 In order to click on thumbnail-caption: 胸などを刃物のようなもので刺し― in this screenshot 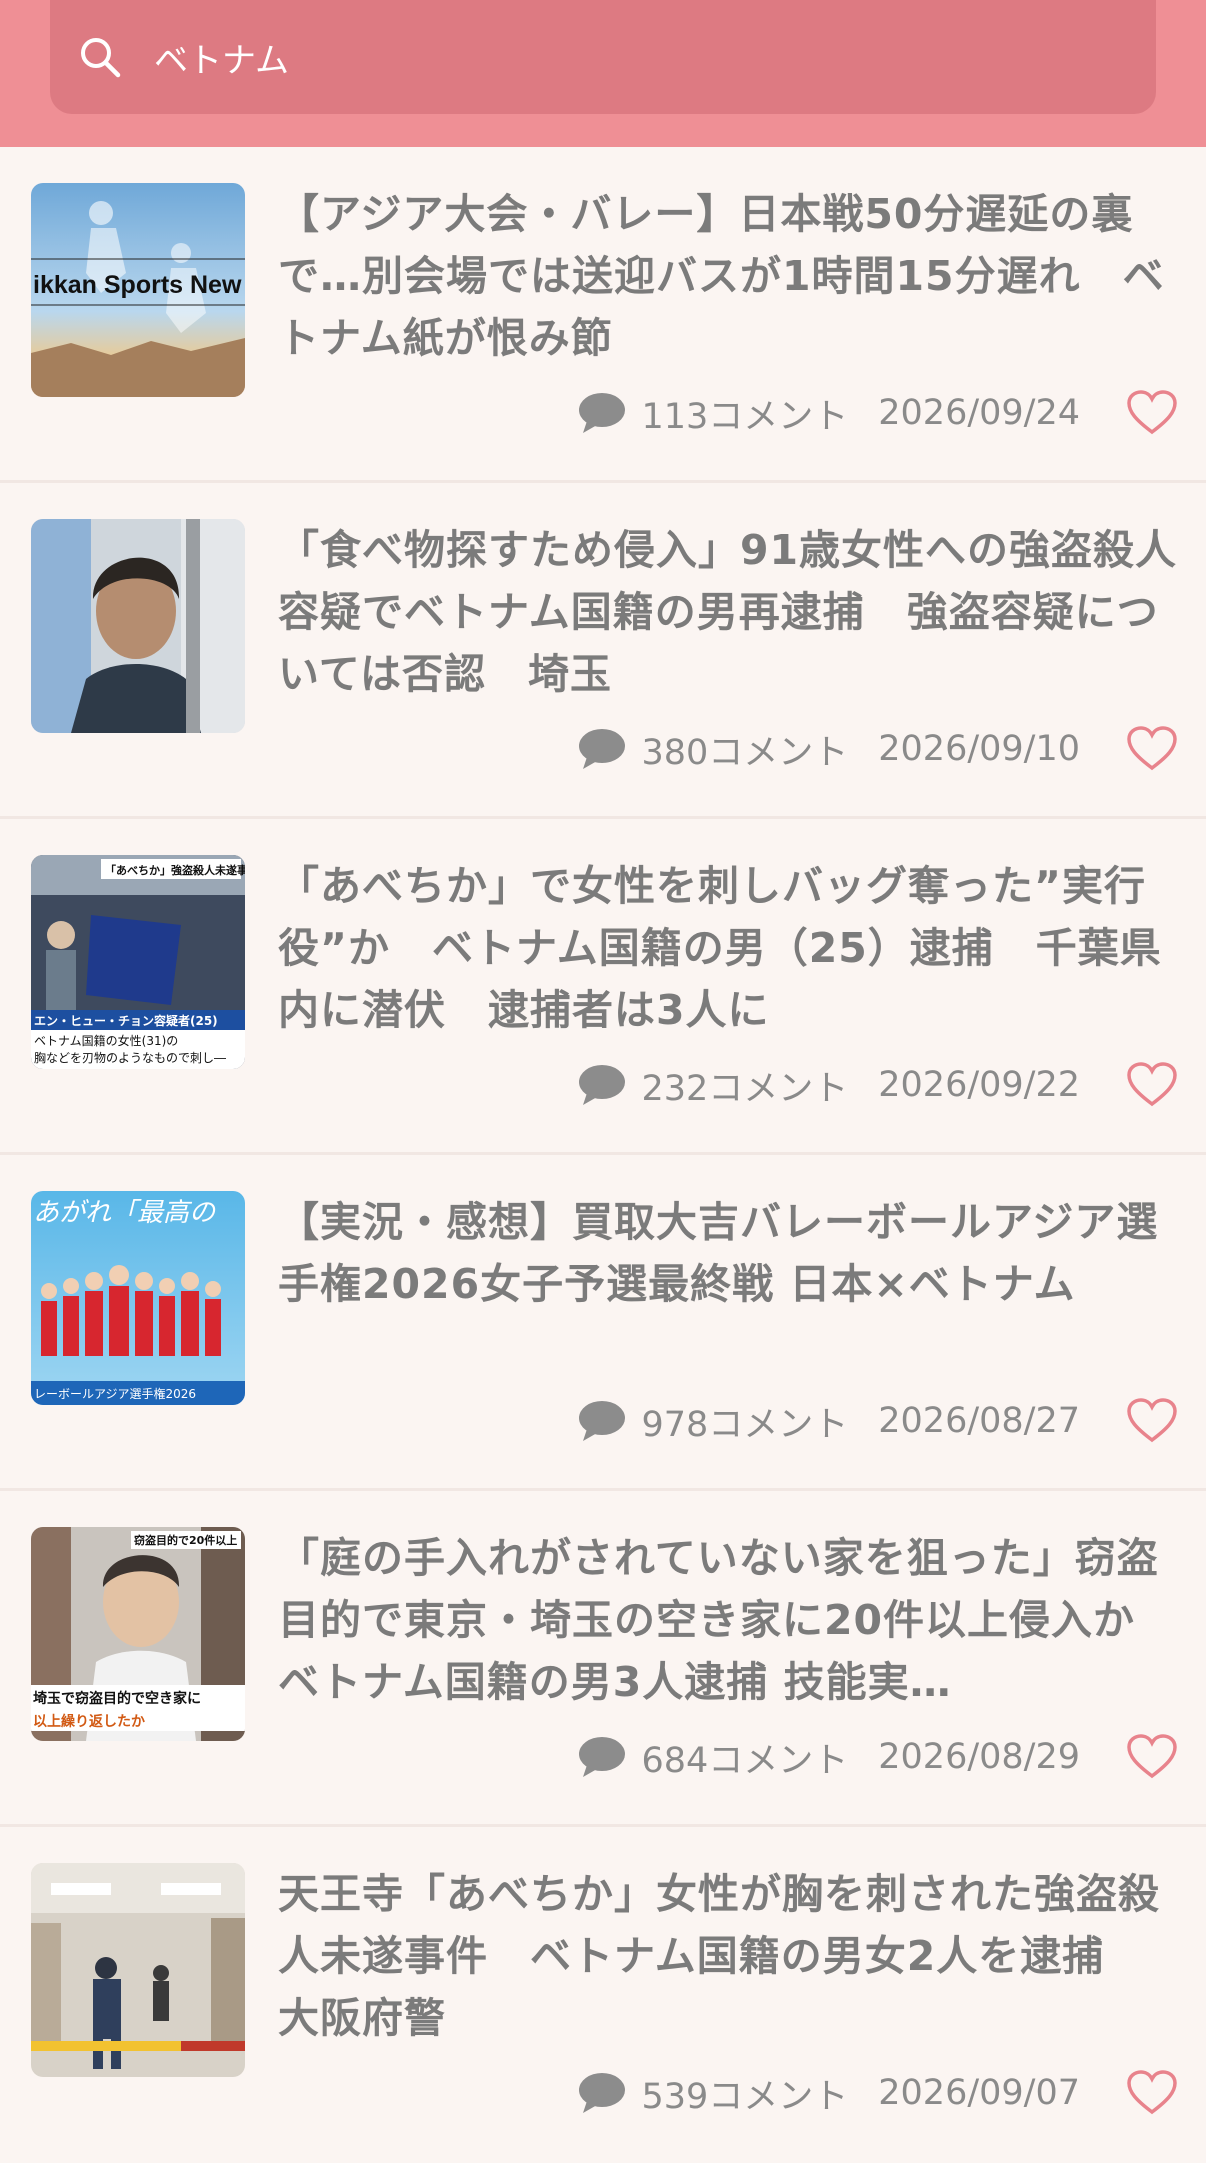, I will do `click(130, 1057)`.